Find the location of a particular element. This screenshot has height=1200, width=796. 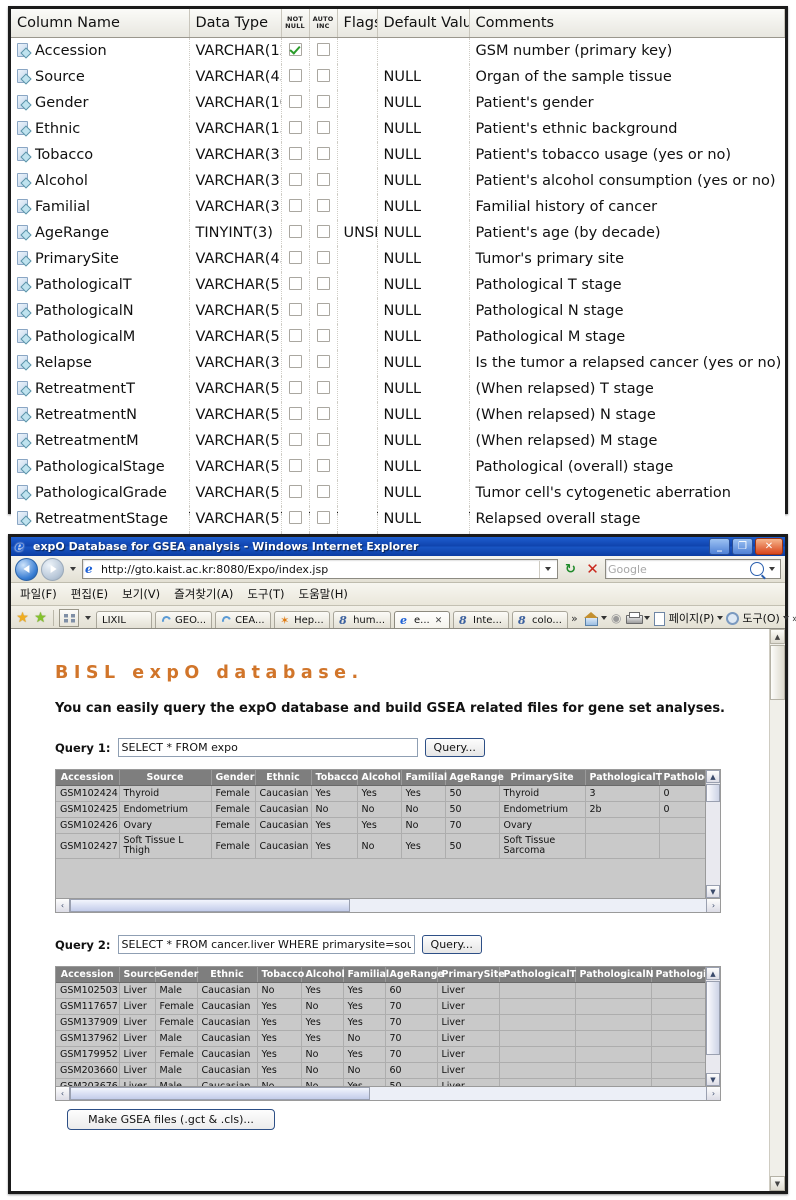

page-scroll-up-button: ▲ is located at coordinates (777, 636).